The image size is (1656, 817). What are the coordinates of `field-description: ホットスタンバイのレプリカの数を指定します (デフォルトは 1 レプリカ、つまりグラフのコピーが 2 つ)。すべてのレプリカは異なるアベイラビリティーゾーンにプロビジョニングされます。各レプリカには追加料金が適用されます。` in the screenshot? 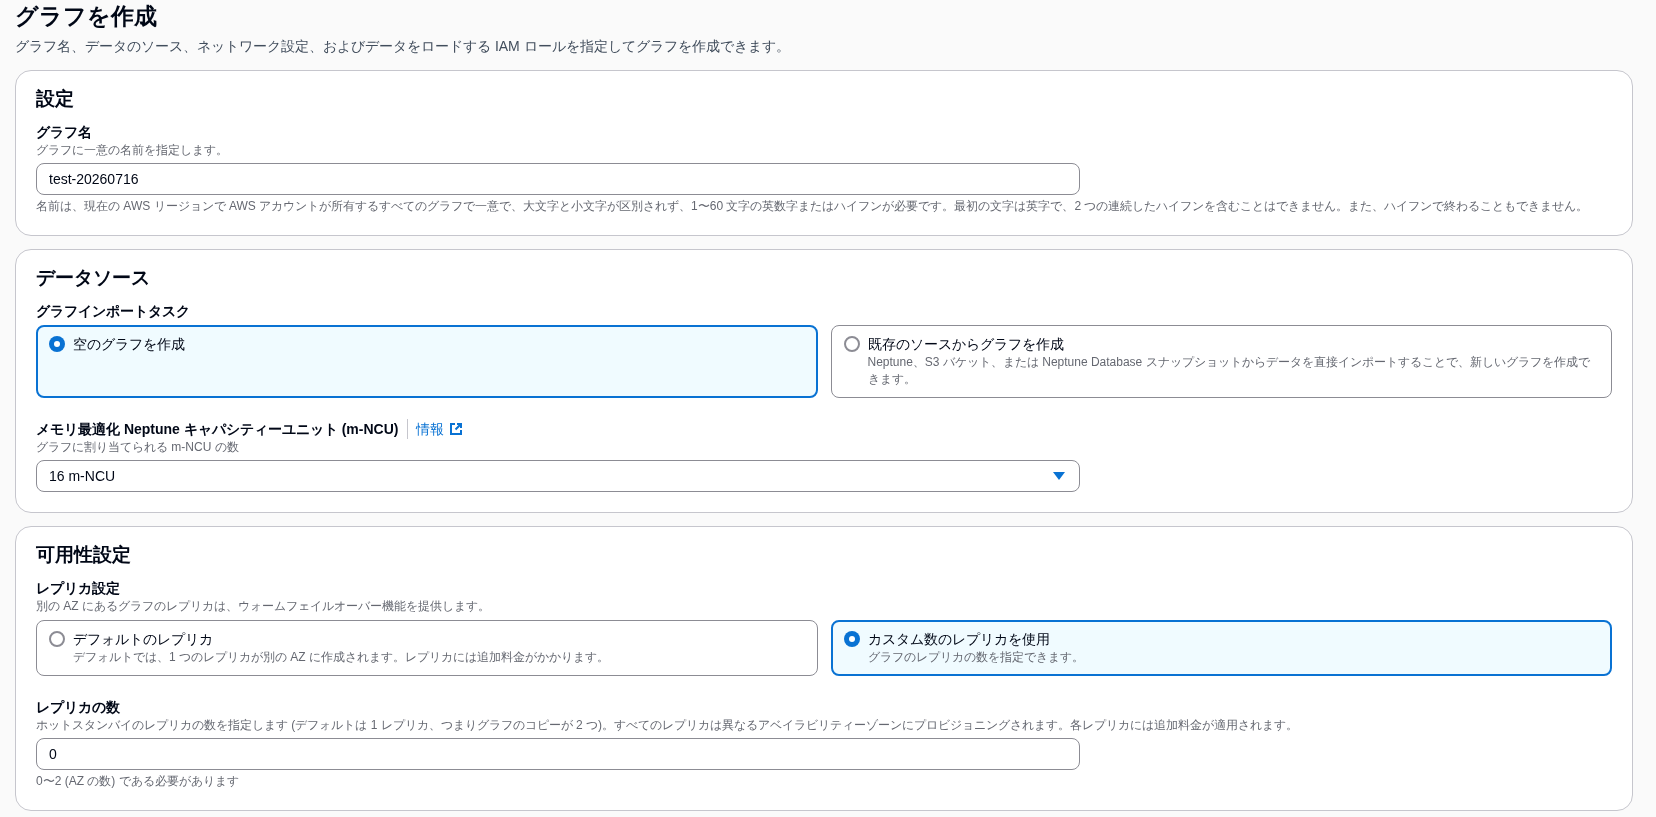 It's located at (667, 725).